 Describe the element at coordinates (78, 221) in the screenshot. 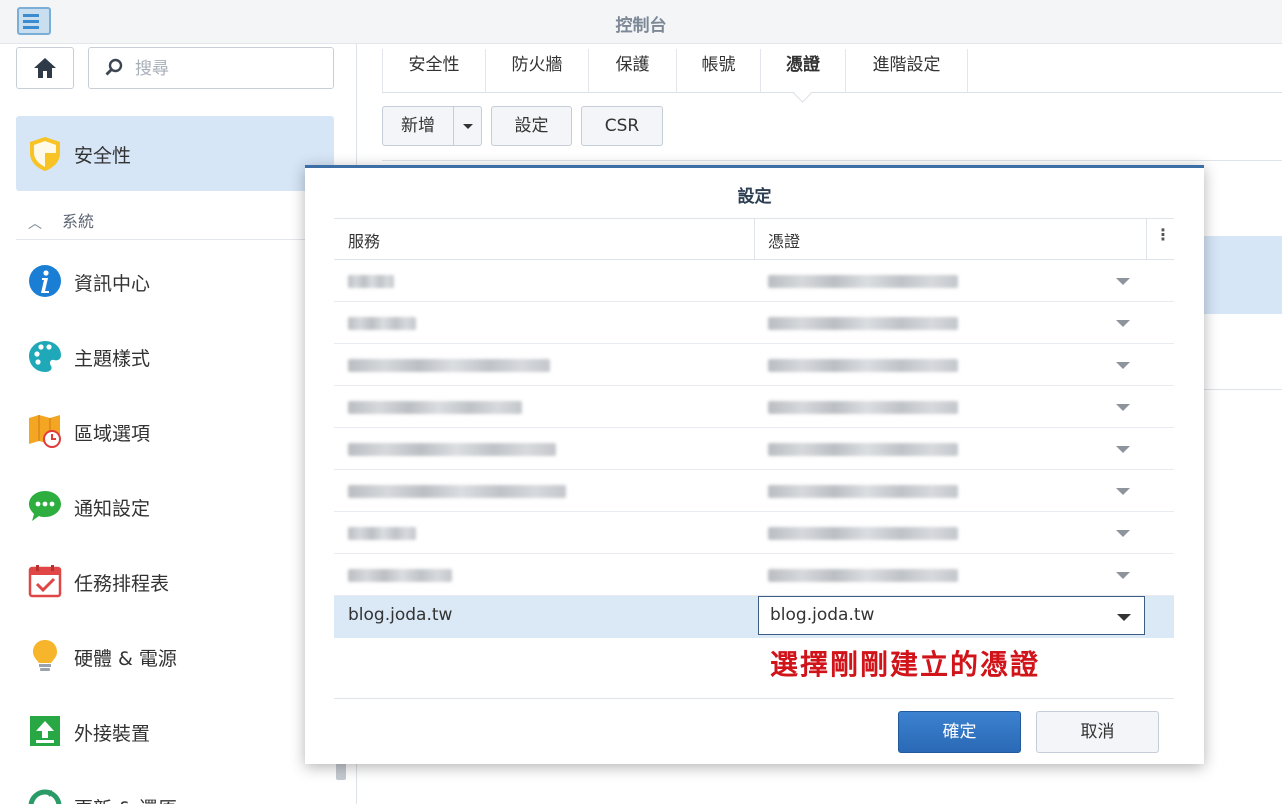

I see `section-label: 系統` at that location.